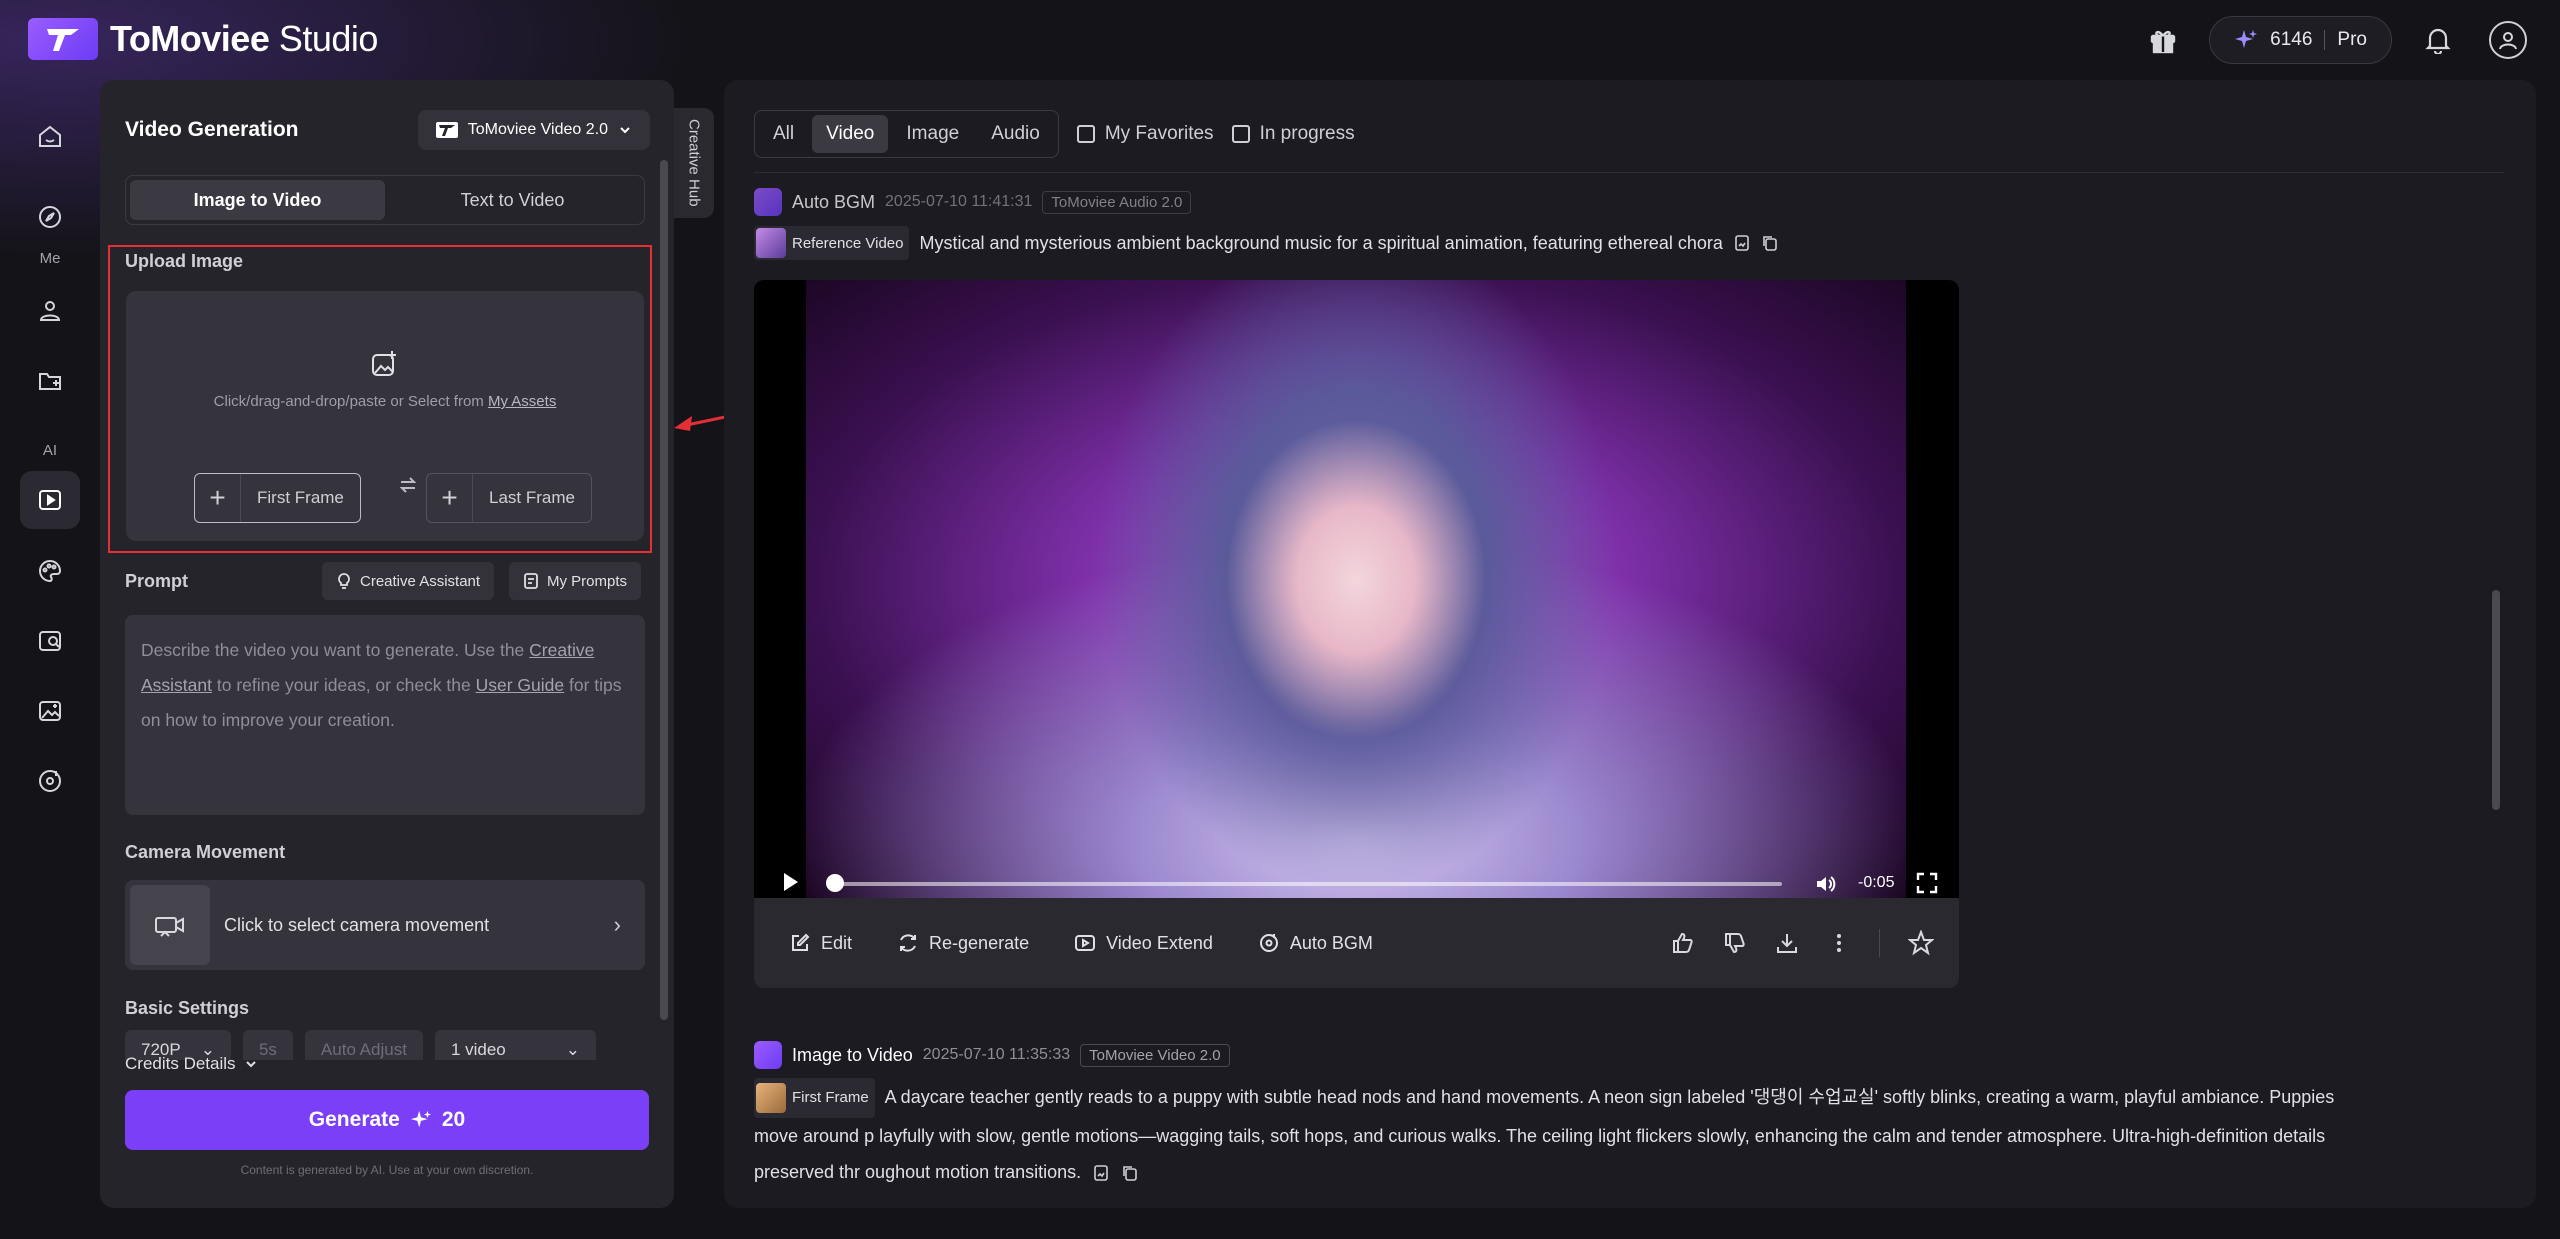 This screenshot has width=2560, height=1239. What do you see at coordinates (1130, 1174) in the screenshot?
I see `copy-icon` at bounding box center [1130, 1174].